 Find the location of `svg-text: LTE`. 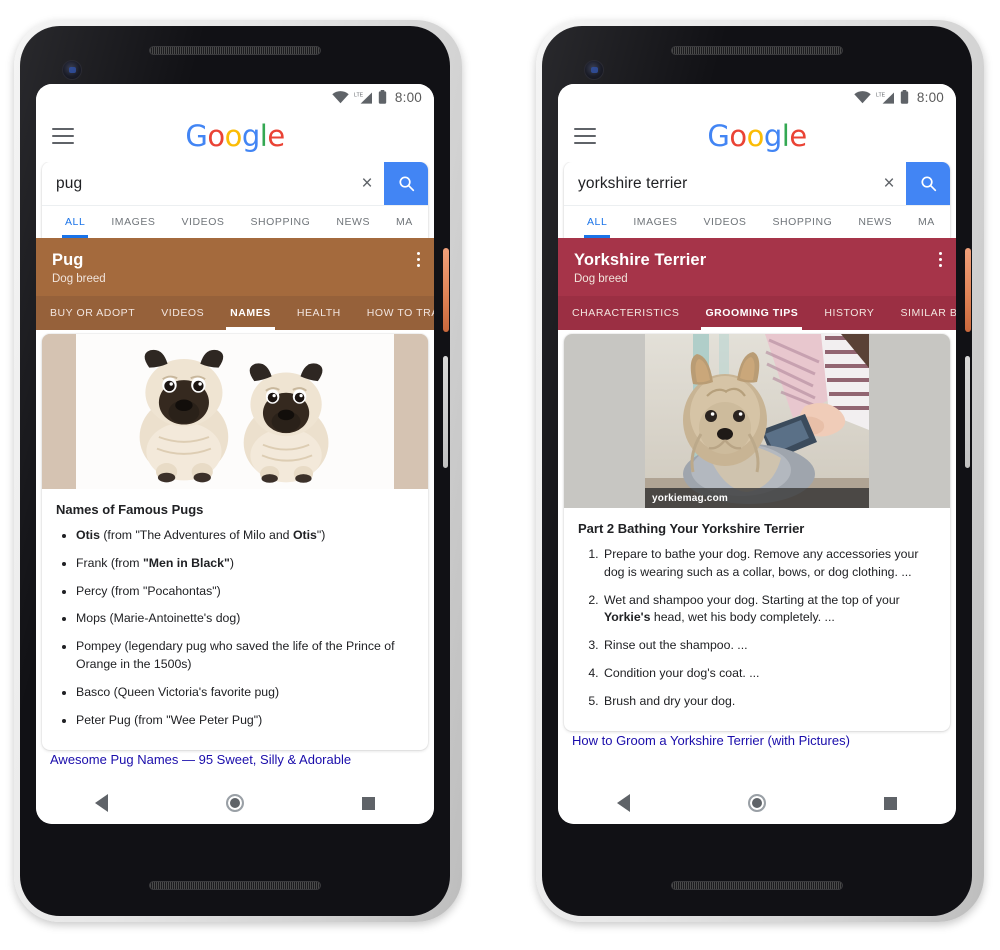

svg-text: LTE is located at coordinates (359, 95).